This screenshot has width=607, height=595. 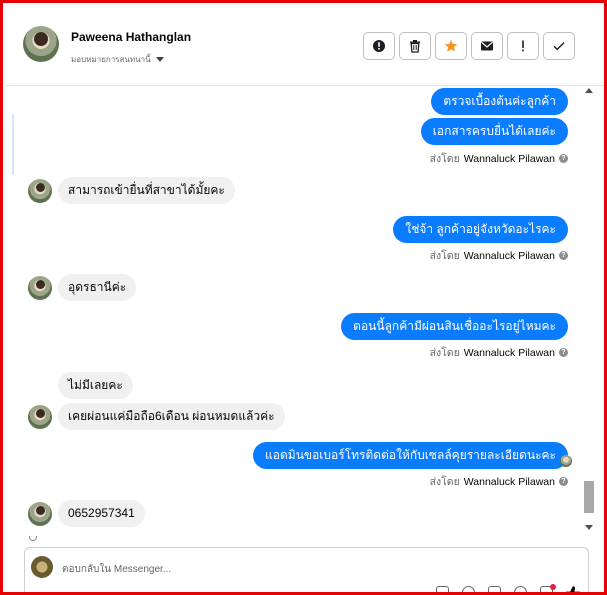 I want to click on incoming-message: 0652957341, so click(x=101, y=513).